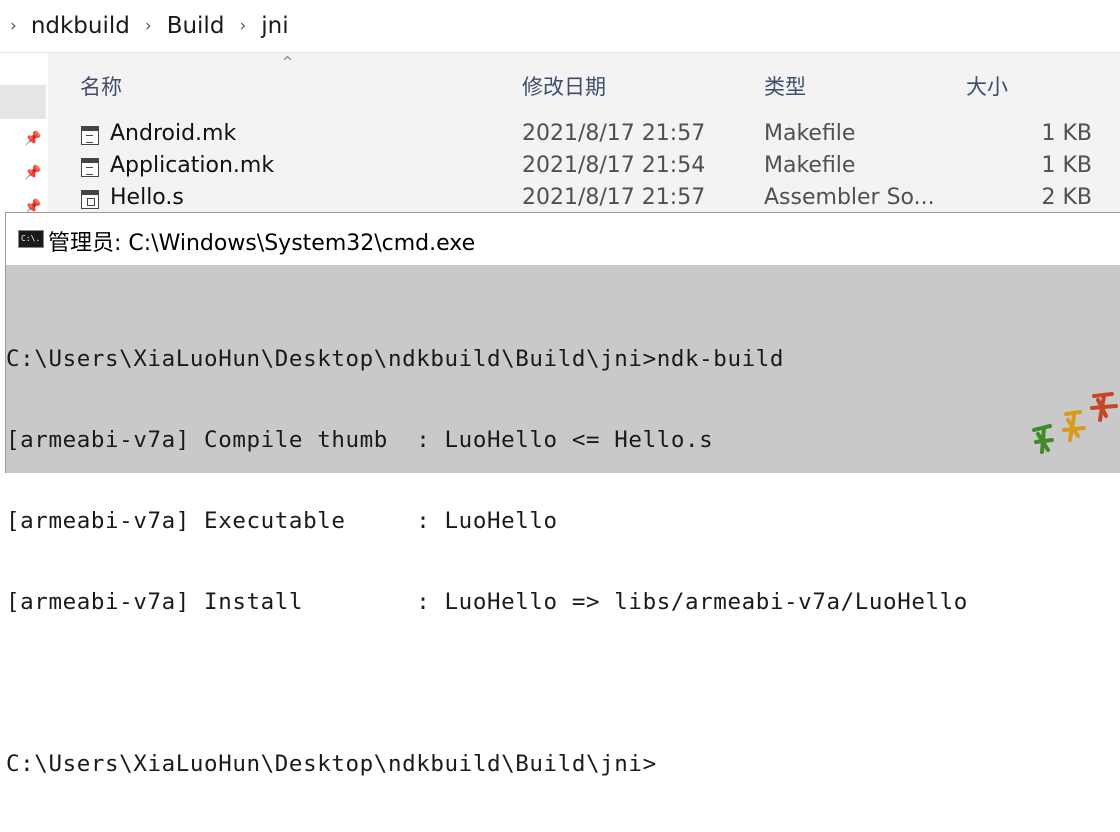 This screenshot has height=832, width=1120. What do you see at coordinates (173, 133) in the screenshot?
I see `file-name: Android.mk` at bounding box center [173, 133].